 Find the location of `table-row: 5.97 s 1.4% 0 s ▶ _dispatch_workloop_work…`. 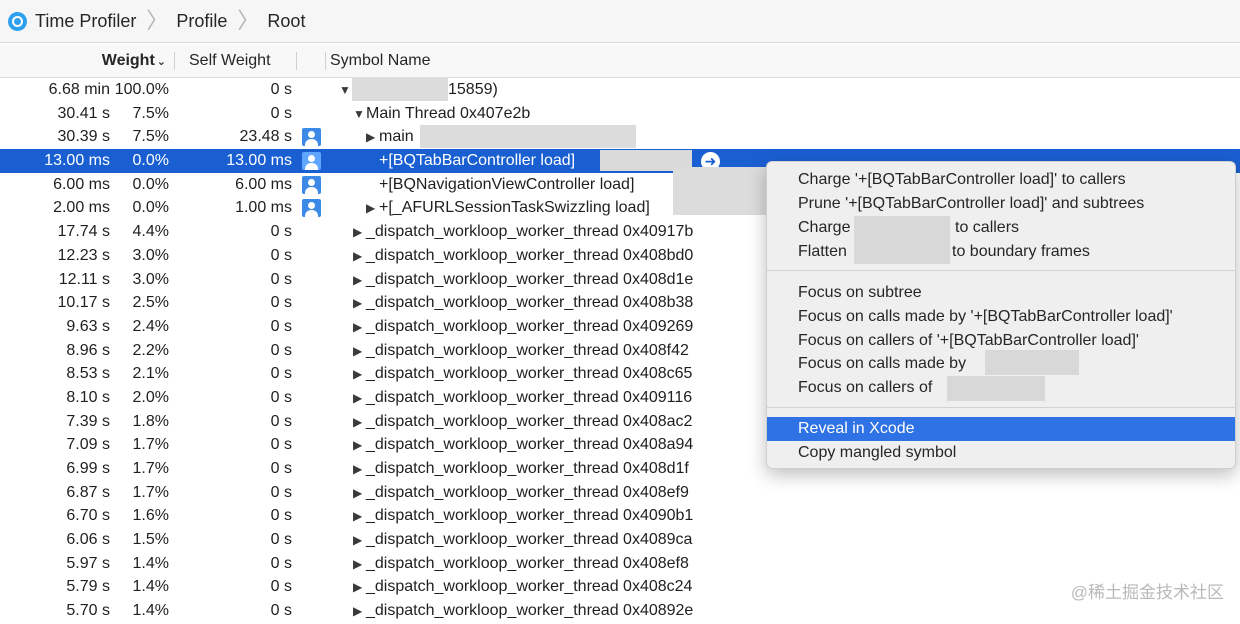

table-row: 5.97 s 1.4% 0 s ▶ _dispatch_workloop_work… is located at coordinates (620, 564).